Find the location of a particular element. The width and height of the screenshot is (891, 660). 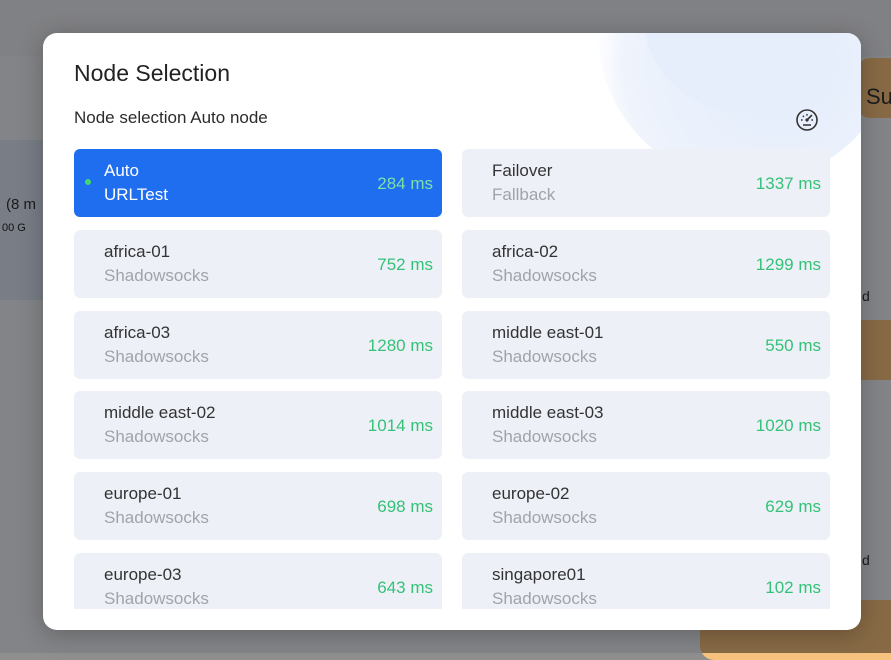

node-latency: 1299 ms is located at coordinates (788, 264).